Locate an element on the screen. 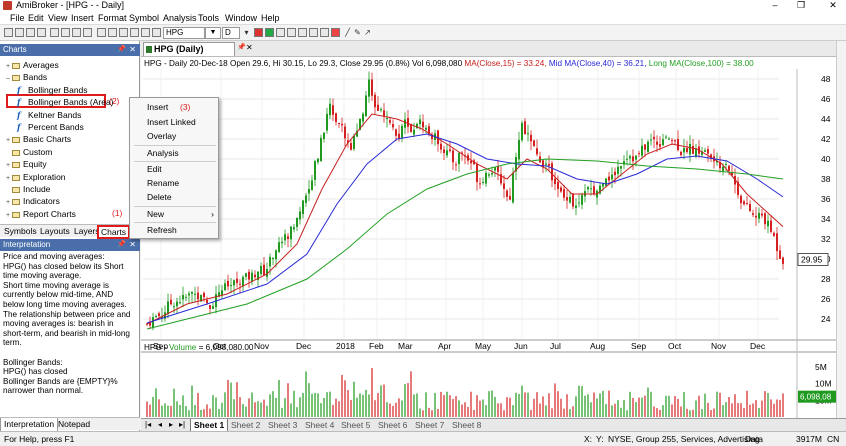 This screenshot has height=446, width=846. tab-symbols: Symbols is located at coordinates (20, 231).